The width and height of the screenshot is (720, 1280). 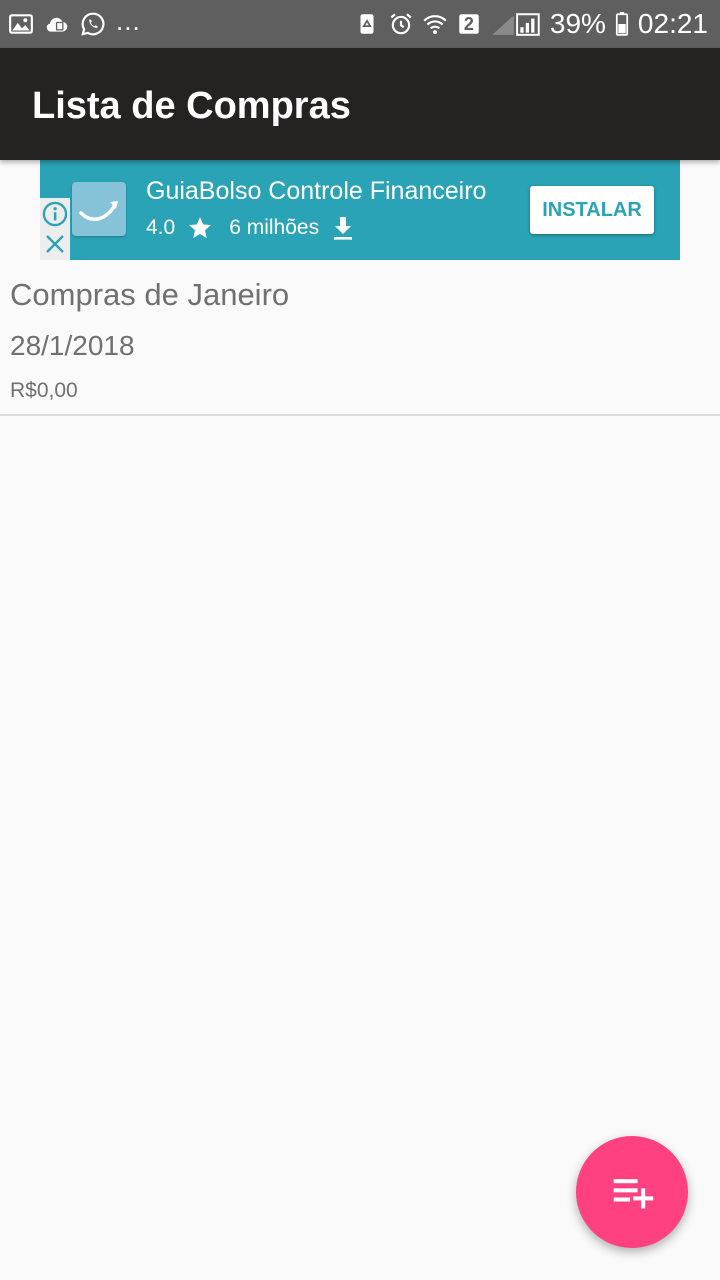 I want to click on status-bar-system: 2 39% 02:21, so click(x=531, y=24).